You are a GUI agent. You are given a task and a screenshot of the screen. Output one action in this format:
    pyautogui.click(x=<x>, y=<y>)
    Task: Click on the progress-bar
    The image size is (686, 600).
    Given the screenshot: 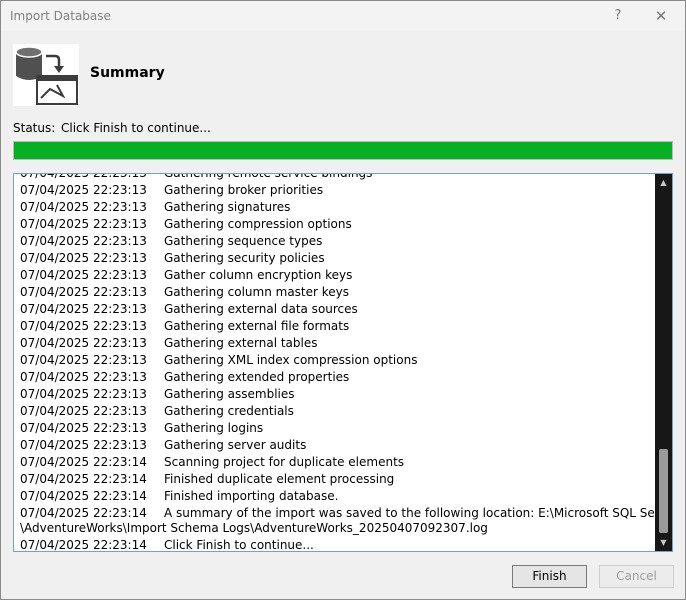 What is the action you would take?
    pyautogui.click(x=343, y=150)
    